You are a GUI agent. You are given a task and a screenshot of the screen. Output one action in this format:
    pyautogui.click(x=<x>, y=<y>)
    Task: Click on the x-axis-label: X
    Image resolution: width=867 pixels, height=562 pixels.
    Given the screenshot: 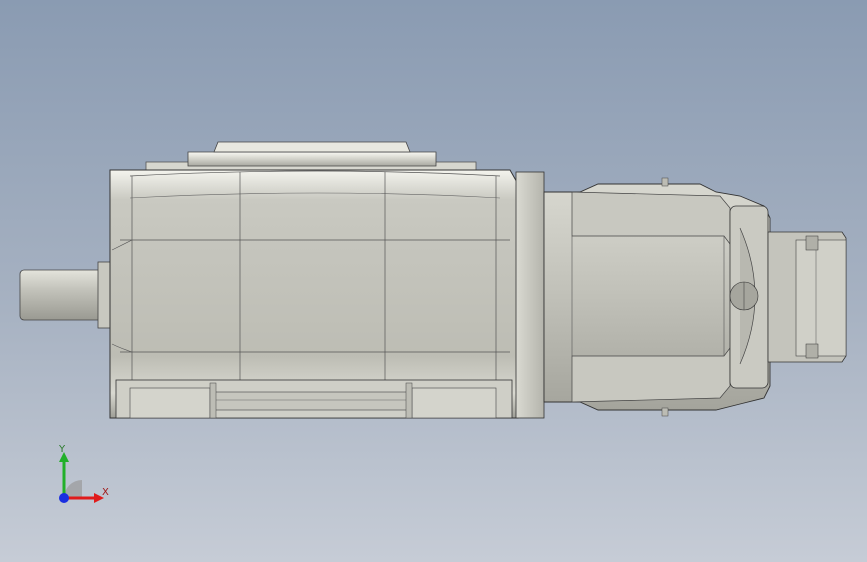 What is the action you would take?
    pyautogui.click(x=105, y=492)
    